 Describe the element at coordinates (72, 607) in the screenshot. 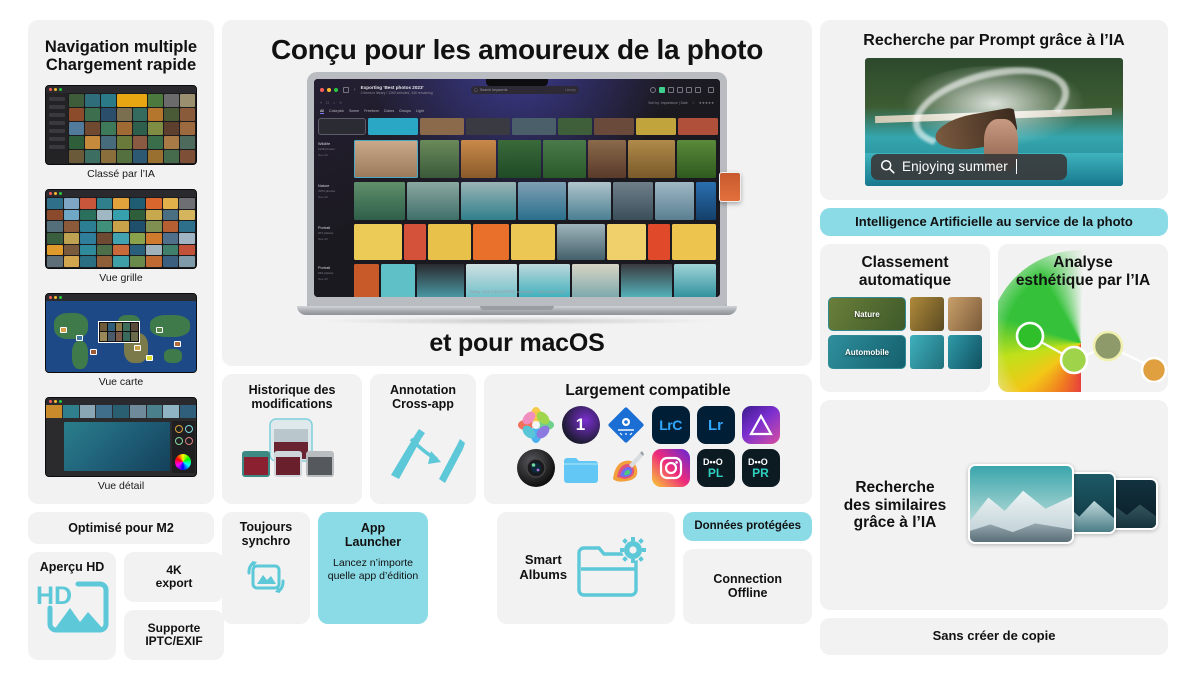

I see `hd-image-icon: HD` at that location.